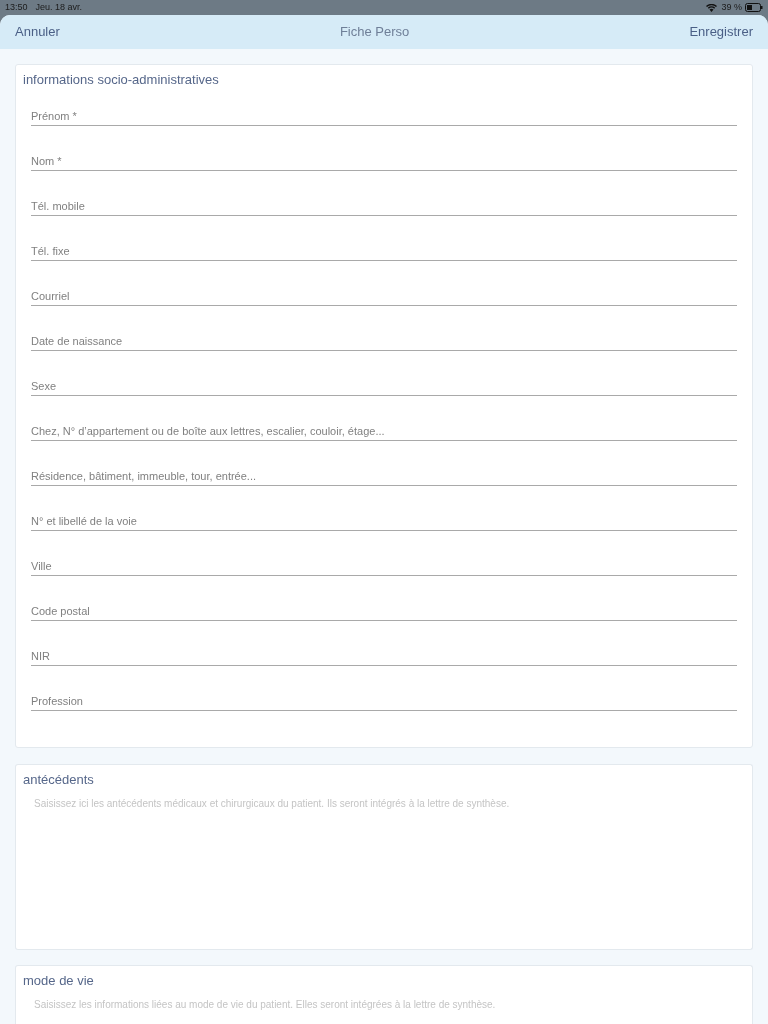  I want to click on text-field: Date de naissance, so click(384, 341).